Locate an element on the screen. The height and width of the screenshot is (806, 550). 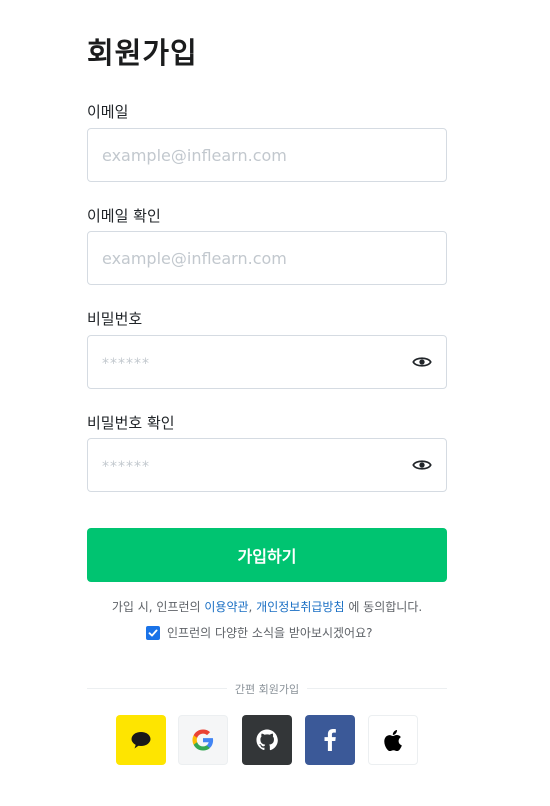
password-confirm-field-box is located at coordinates (267, 465).